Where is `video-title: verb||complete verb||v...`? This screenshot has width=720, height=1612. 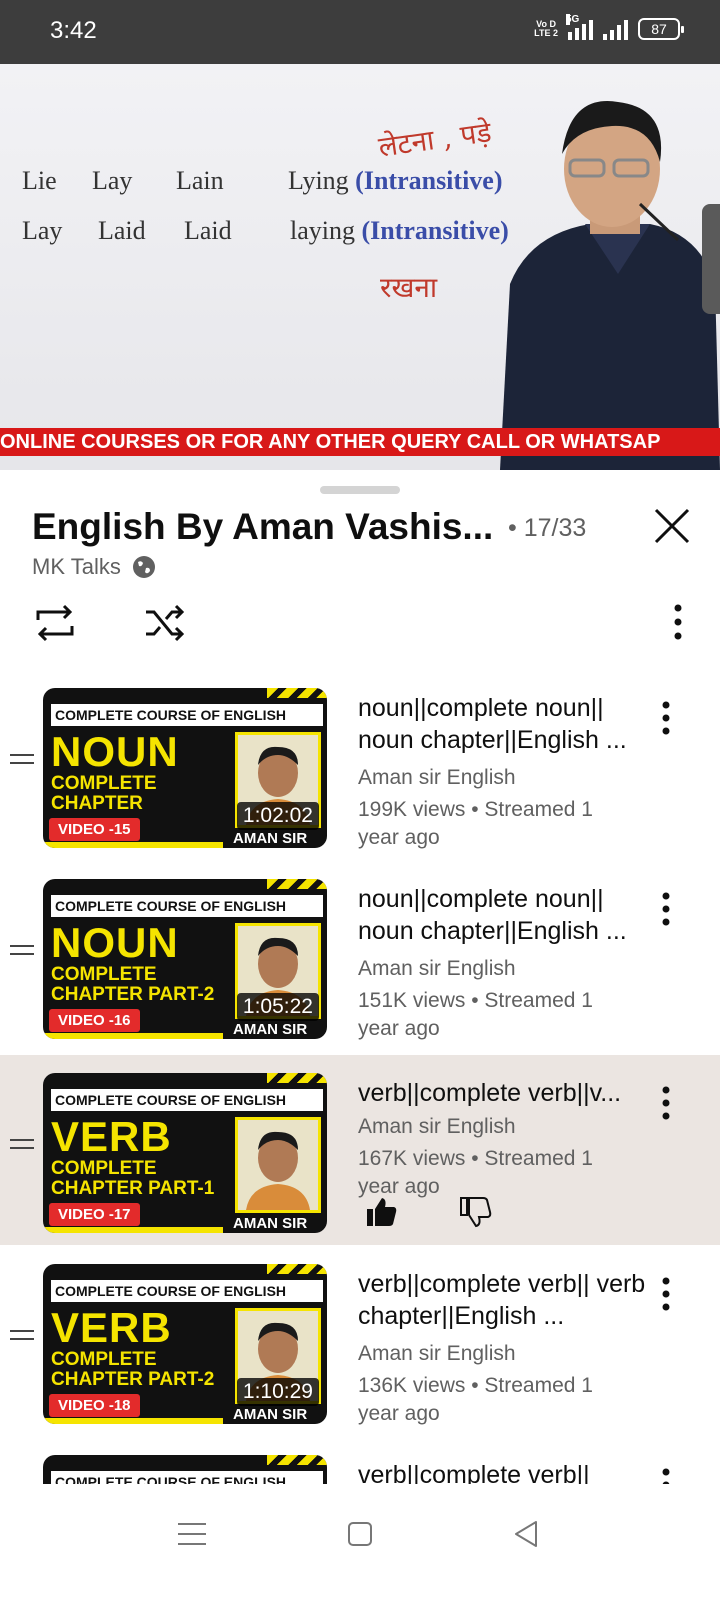
video-title: verb||complete verb||v... is located at coordinates (503, 1093).